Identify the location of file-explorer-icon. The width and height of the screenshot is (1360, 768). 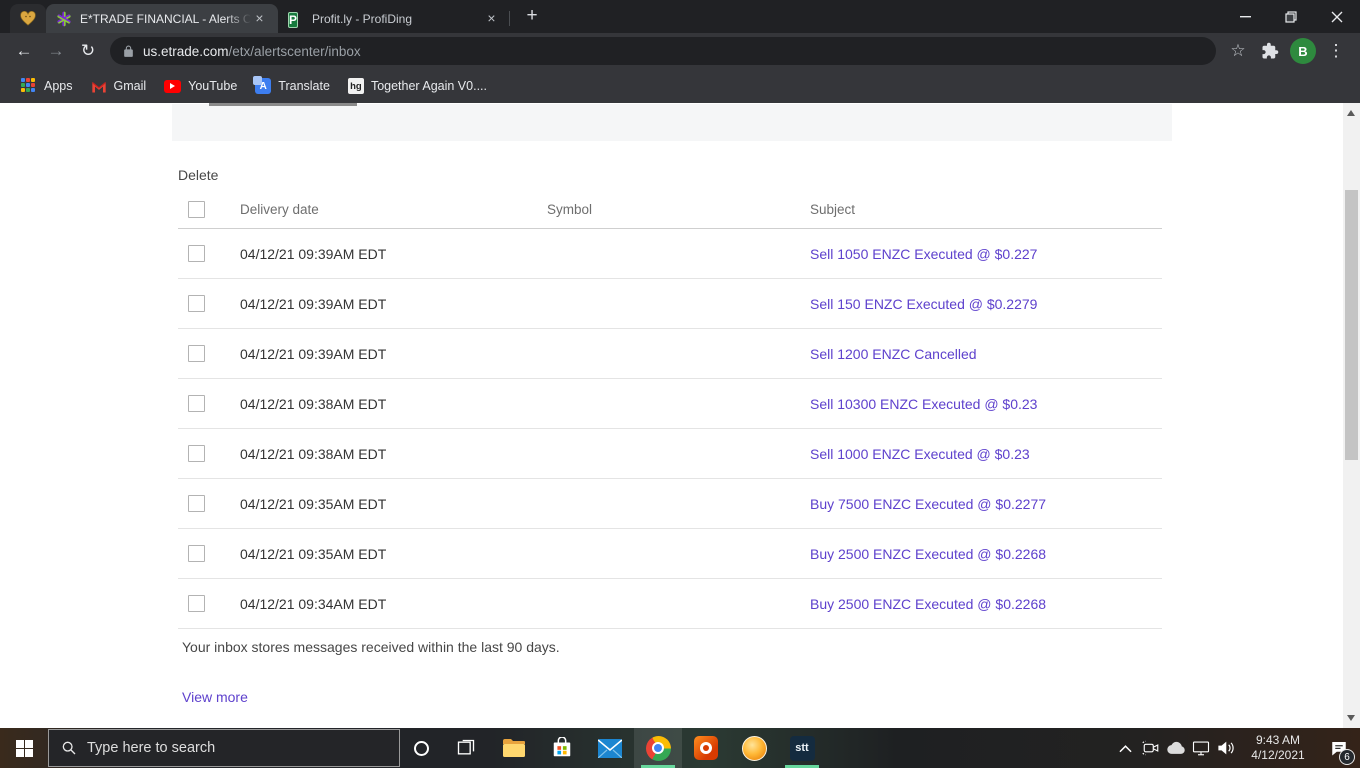
(514, 748).